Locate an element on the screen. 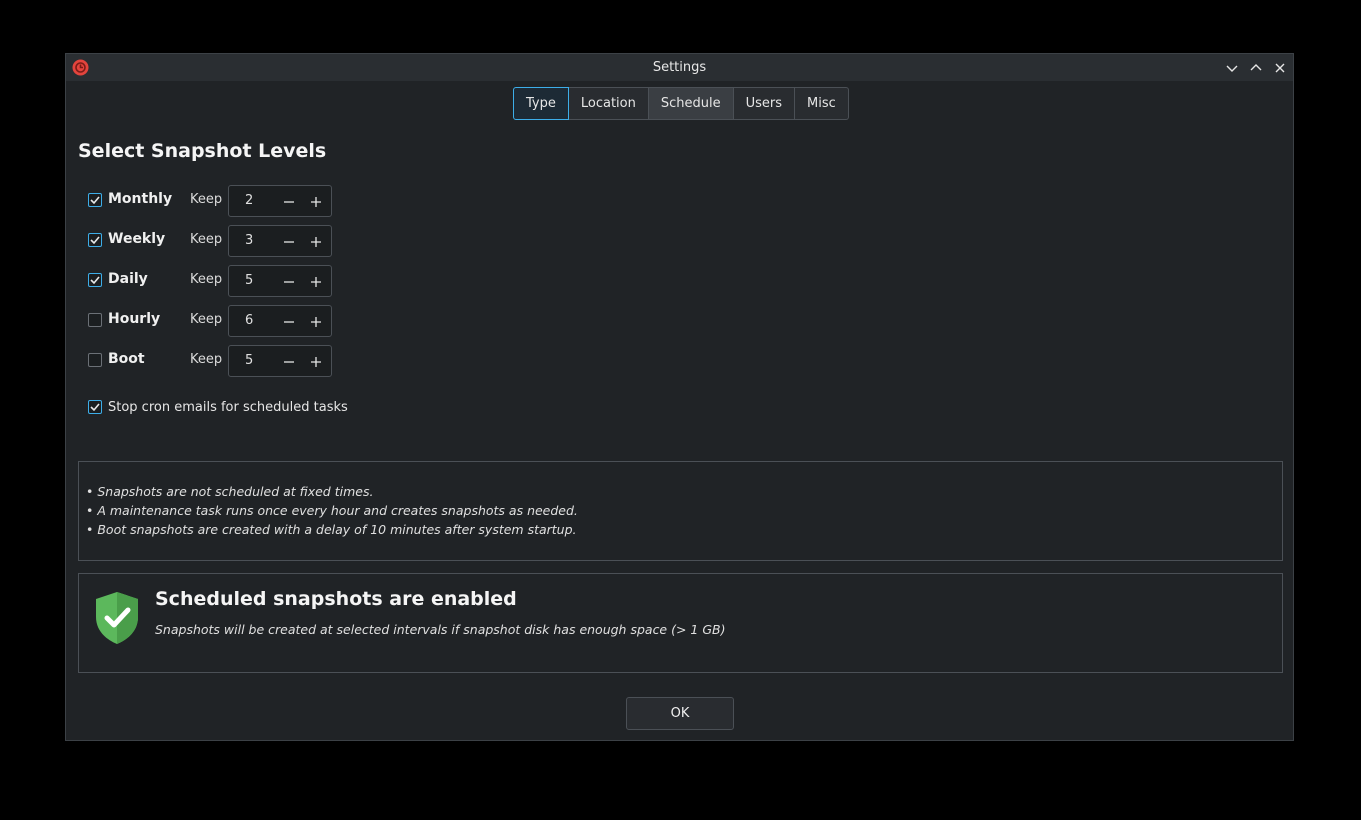 The height and width of the screenshot is (820, 1361). tab-users: Users is located at coordinates (764, 103).